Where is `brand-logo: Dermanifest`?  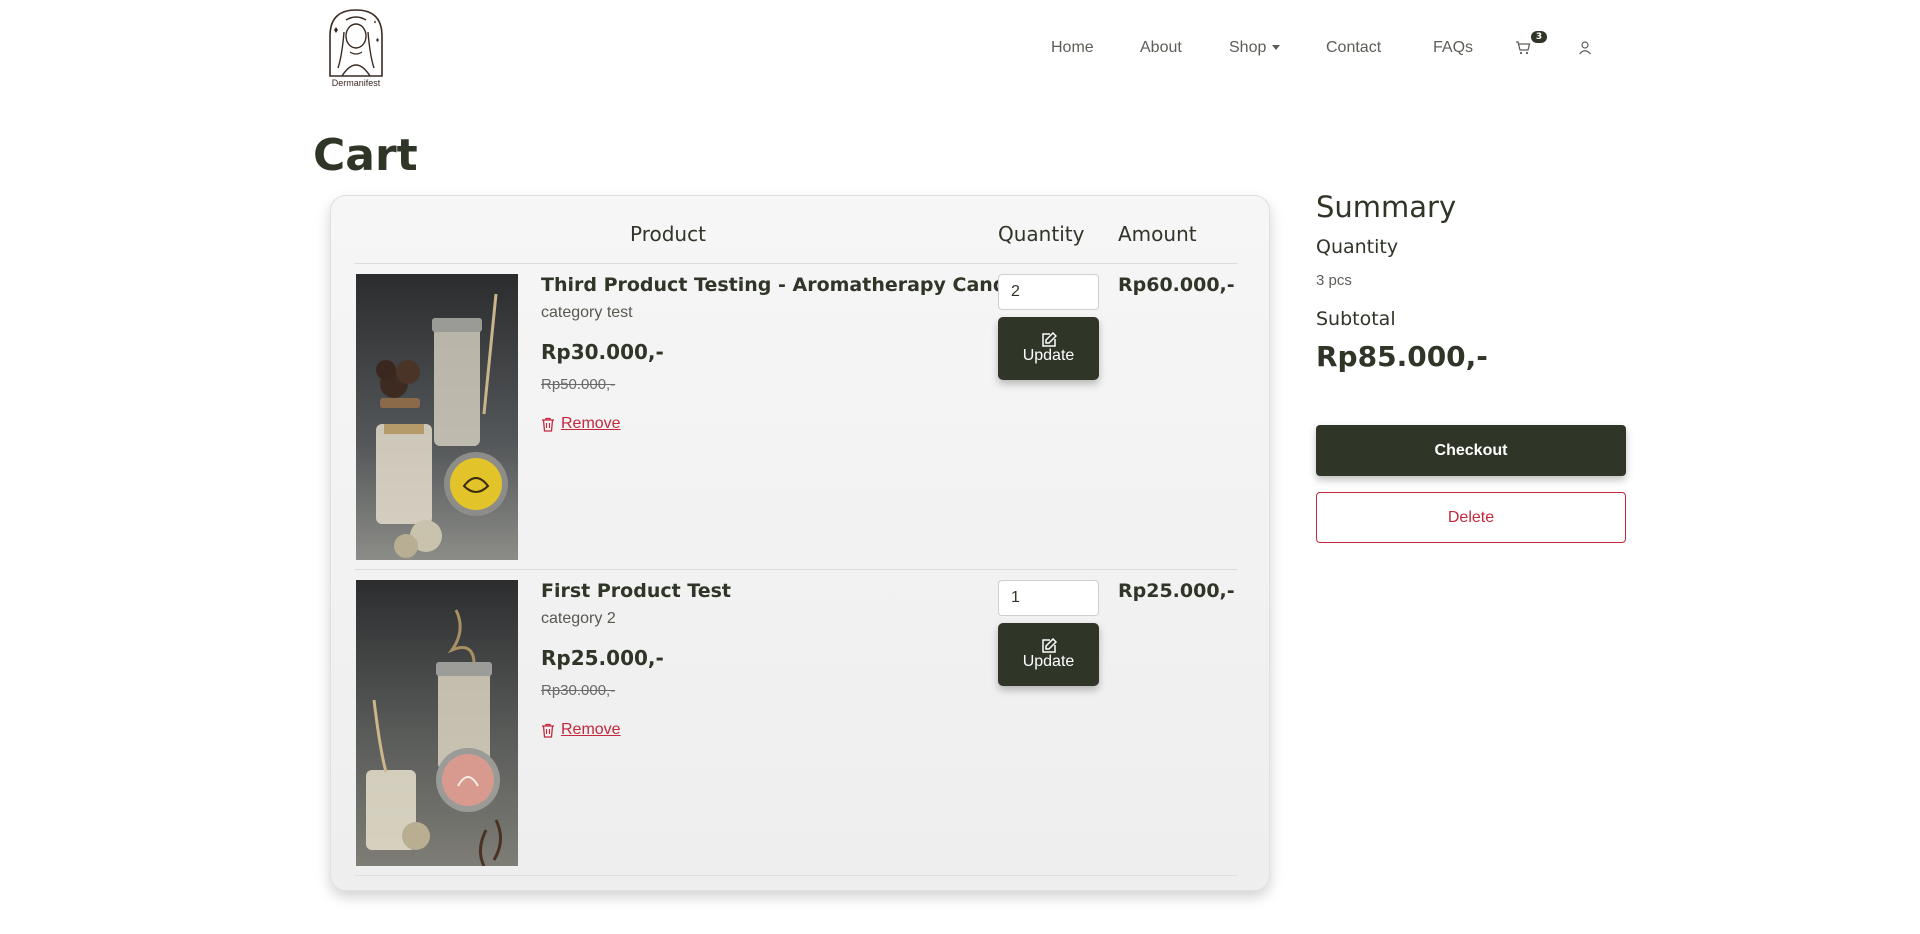
brand-logo: Dermanifest is located at coordinates (356, 48).